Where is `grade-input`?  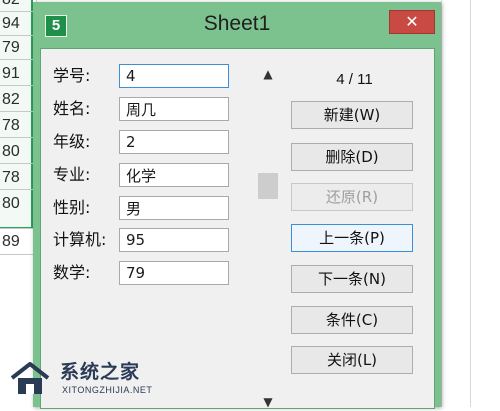 grade-input is located at coordinates (174, 142).